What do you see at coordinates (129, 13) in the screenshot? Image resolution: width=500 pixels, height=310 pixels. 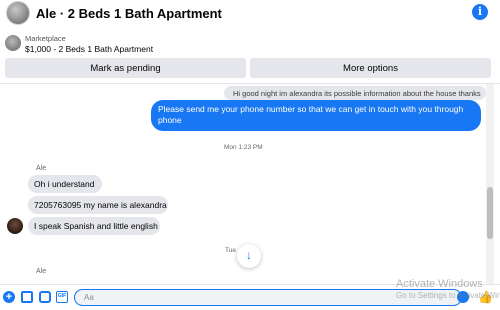 I see `conversation-title: Ale · 2 Beds 1 Bath Apartment` at bounding box center [129, 13].